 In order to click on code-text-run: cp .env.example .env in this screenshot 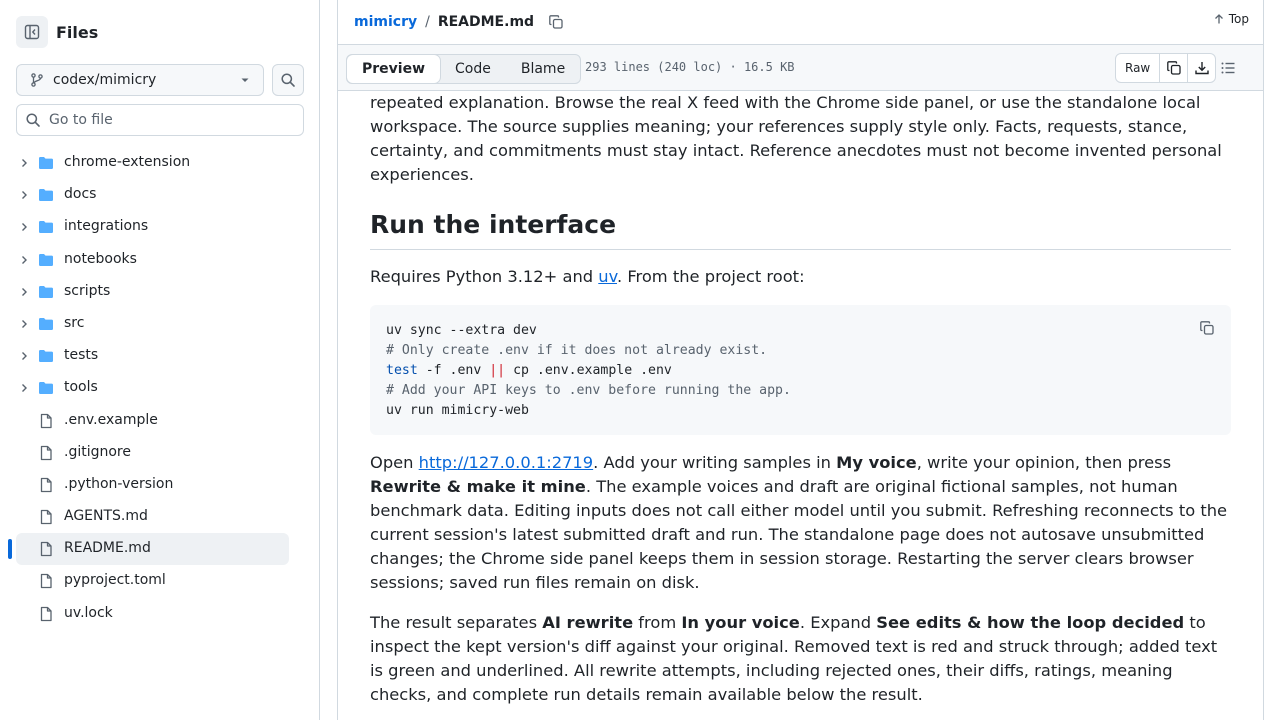, I will do `click(588, 370)`.